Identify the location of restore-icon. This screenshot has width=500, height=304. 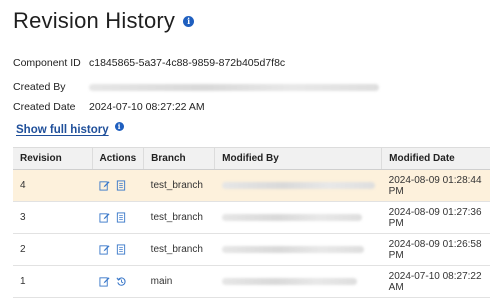
(121, 281).